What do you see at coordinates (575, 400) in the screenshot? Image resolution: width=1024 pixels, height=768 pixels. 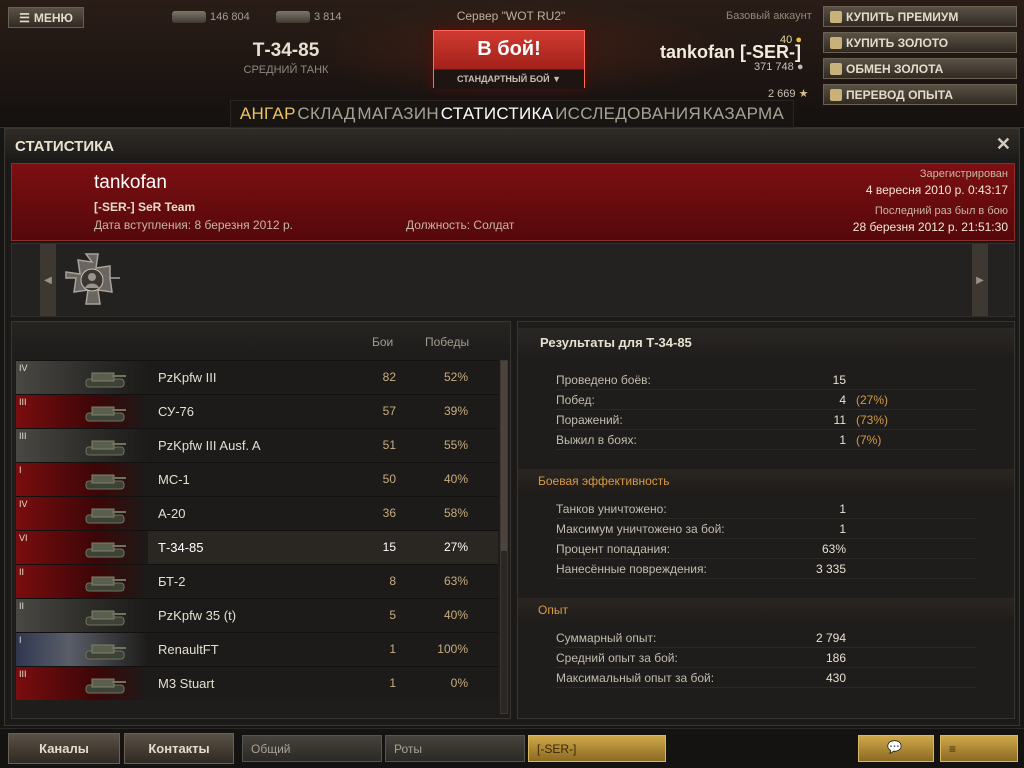 I see `stat-label: Побед:` at bounding box center [575, 400].